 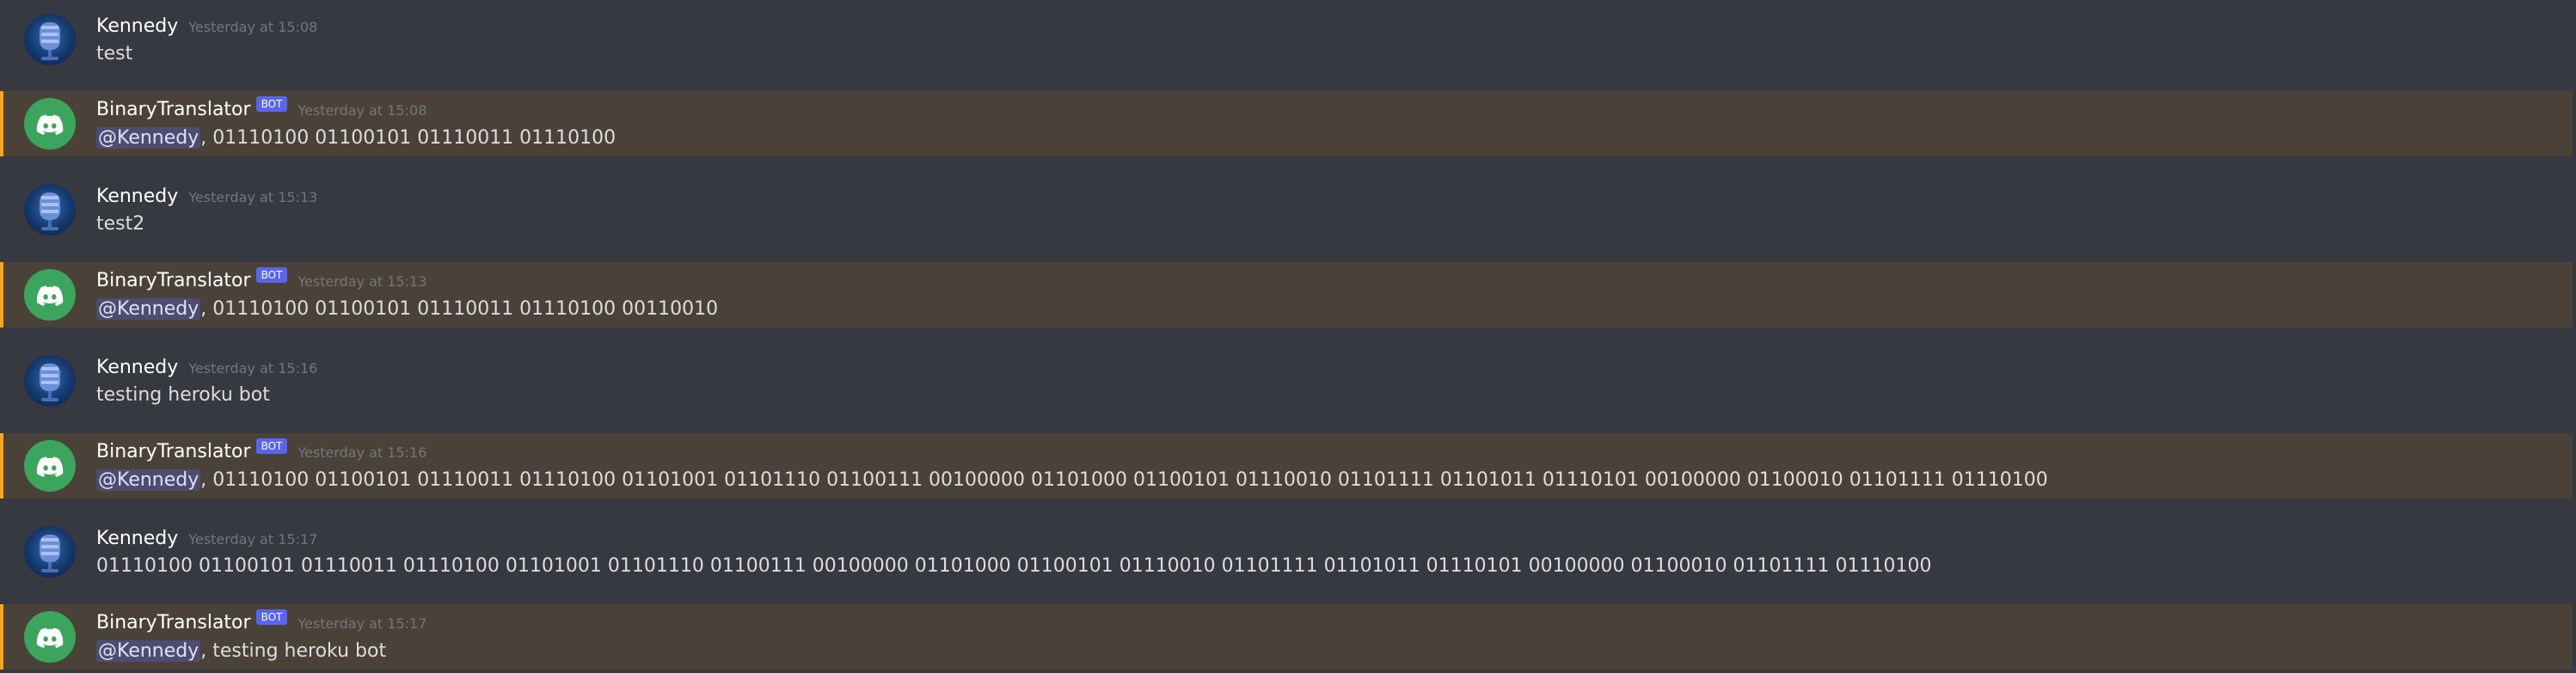 I want to click on message-text: testing heroku bot, so click(x=183, y=394).